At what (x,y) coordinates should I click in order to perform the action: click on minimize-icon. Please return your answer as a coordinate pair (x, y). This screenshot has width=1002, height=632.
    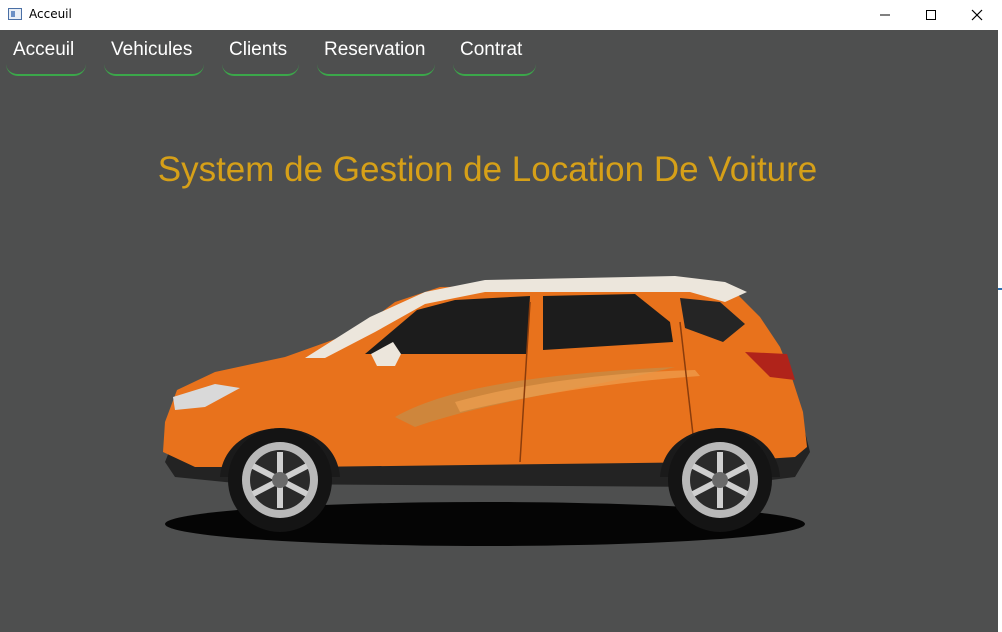
    Looking at the image, I should click on (885, 15).